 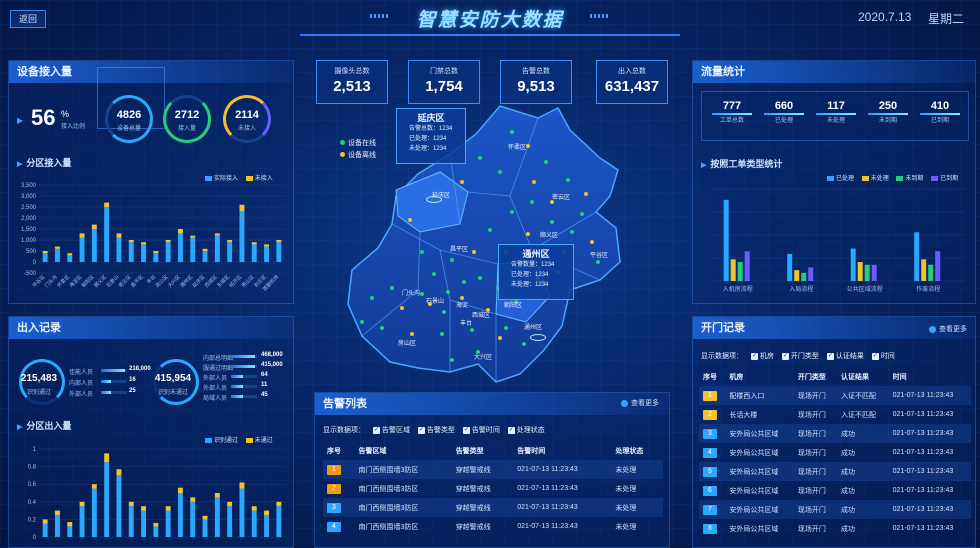 I want to click on yanqing-popup: 延庆区 告警总数：1234 已处理：1234 未处理：1234, so click(x=431, y=136).